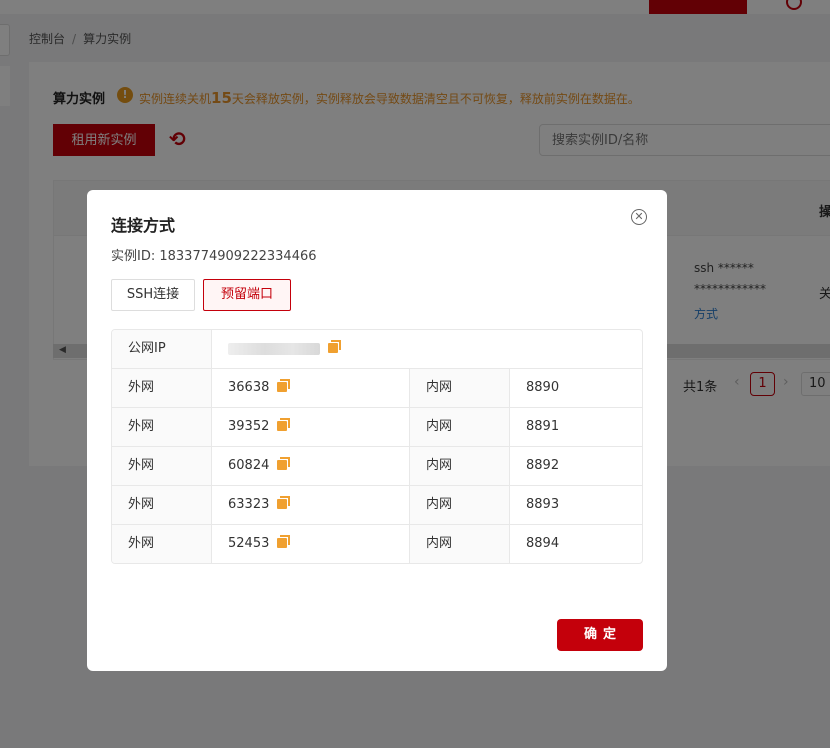  I want to click on external-port-value: 39352, so click(249, 426).